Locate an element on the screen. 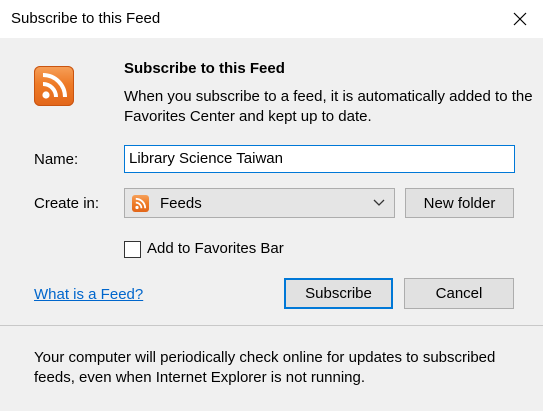 The width and height of the screenshot is (543, 411). what-is-feed-link: What is a Feed? is located at coordinates (88, 294).